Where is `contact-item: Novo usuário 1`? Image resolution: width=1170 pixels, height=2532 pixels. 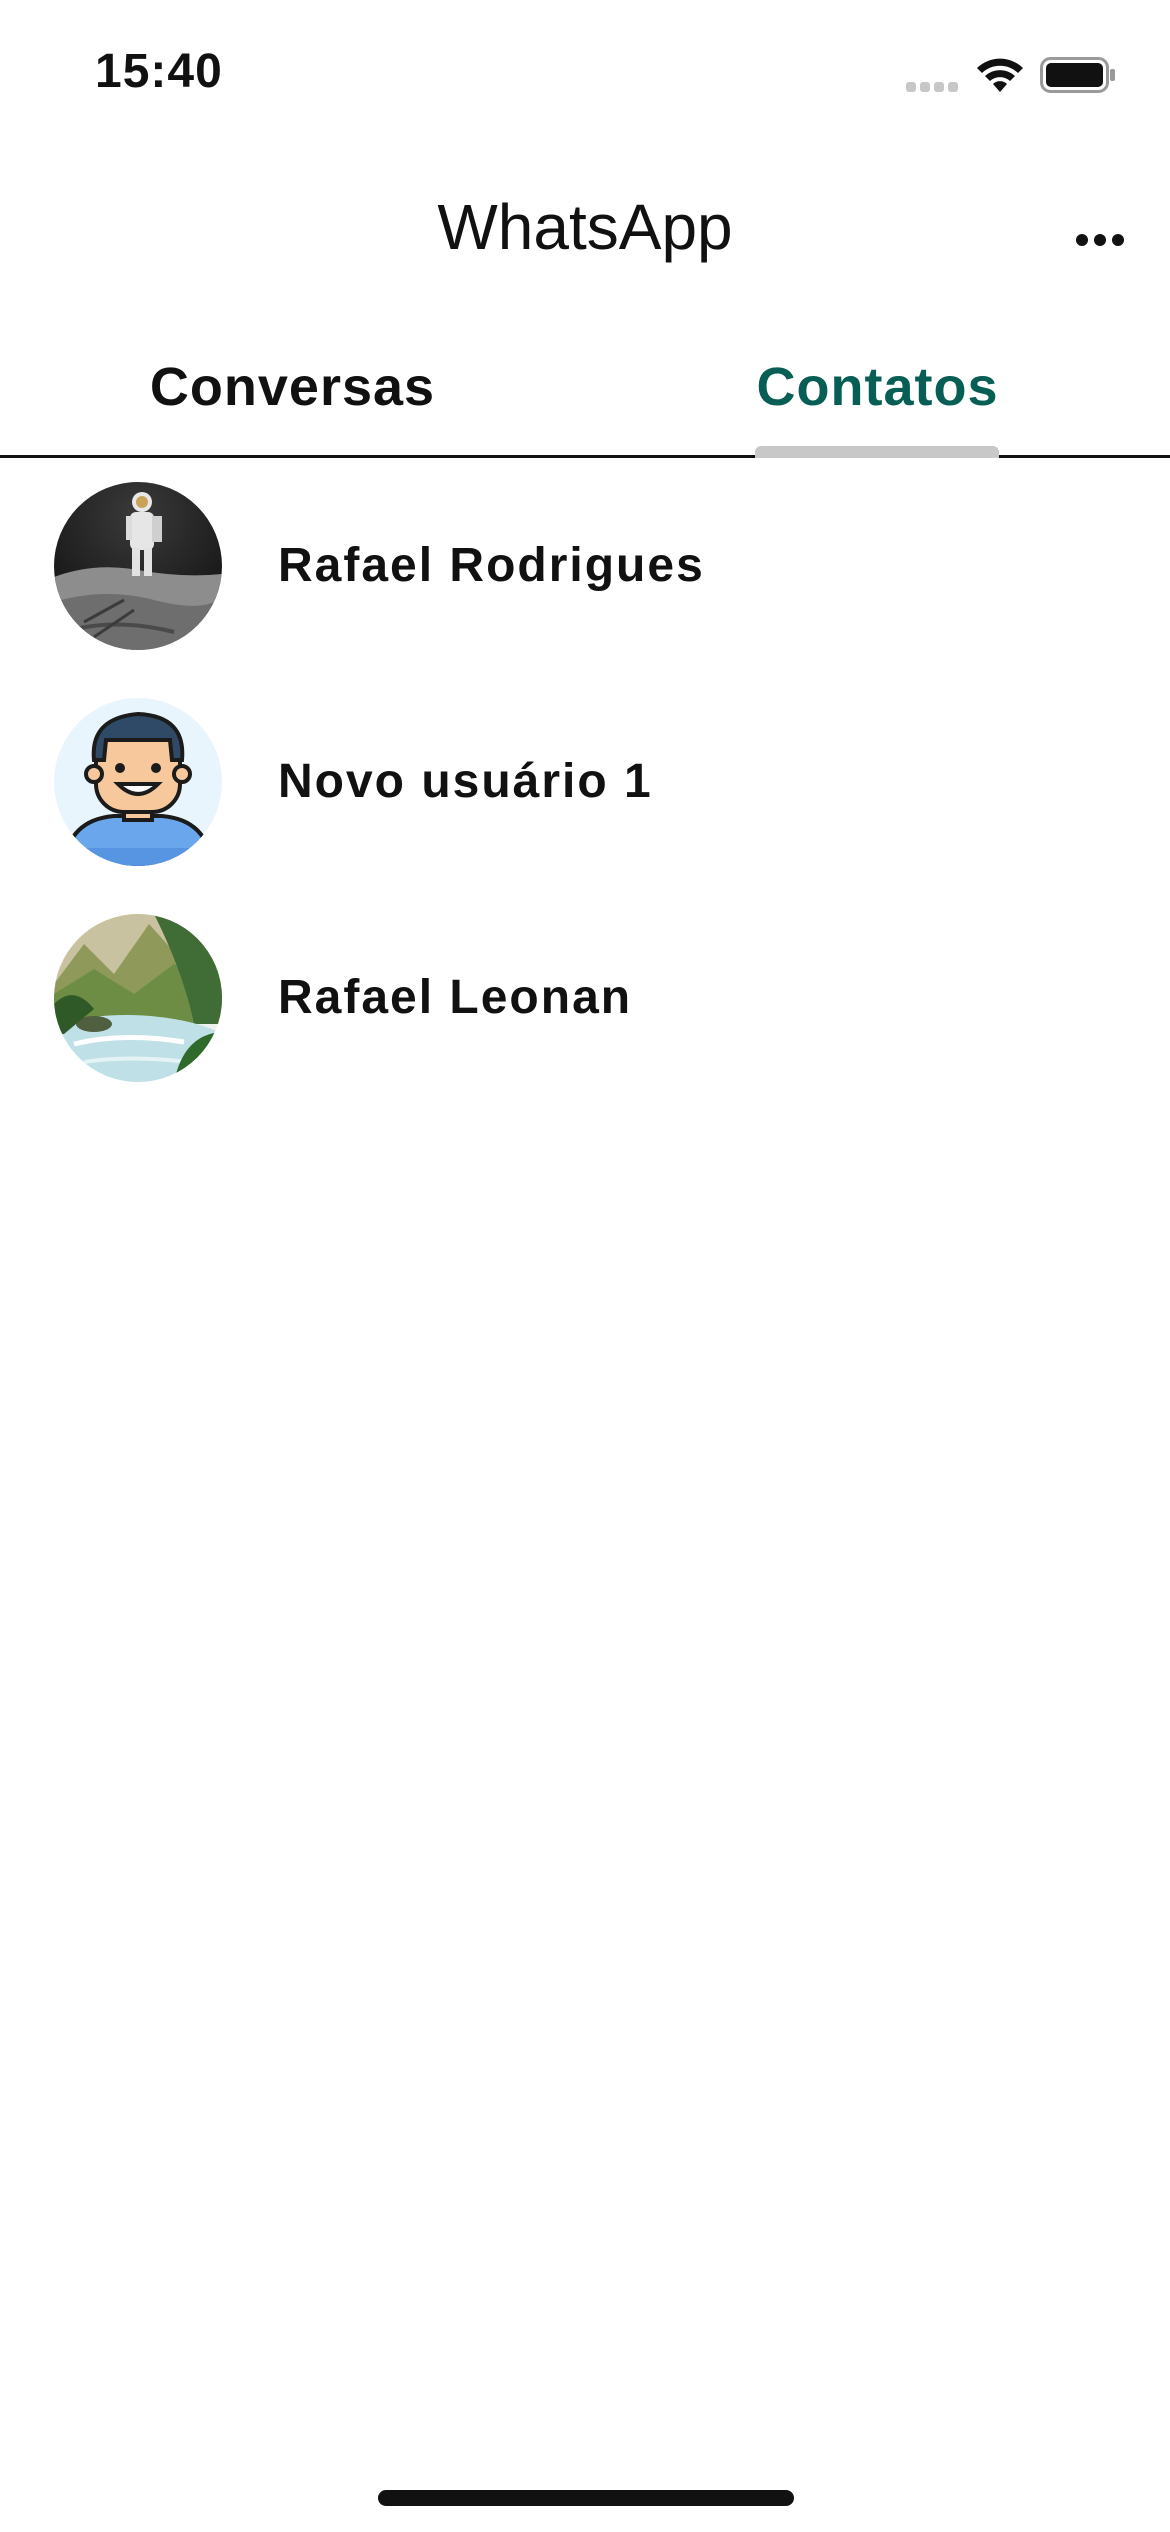 contact-item: Novo usuário 1 is located at coordinates (585, 784).